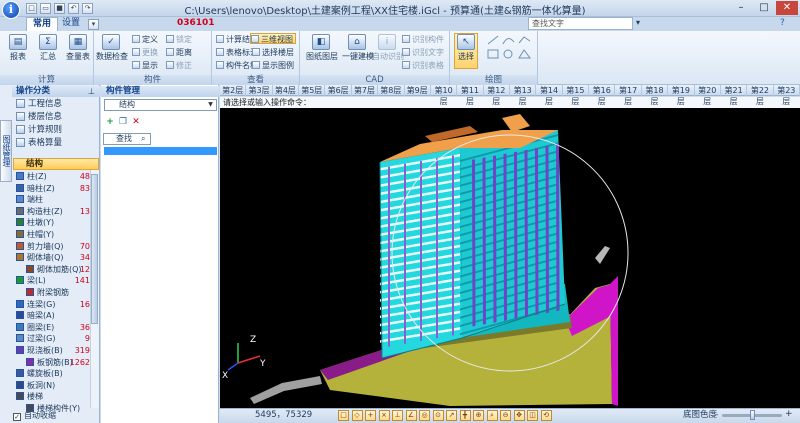 This screenshot has height=423, width=800. Describe the element at coordinates (58, 270) in the screenshot. I see `tree-item: 砌体加筋(Q) 12` at that location.